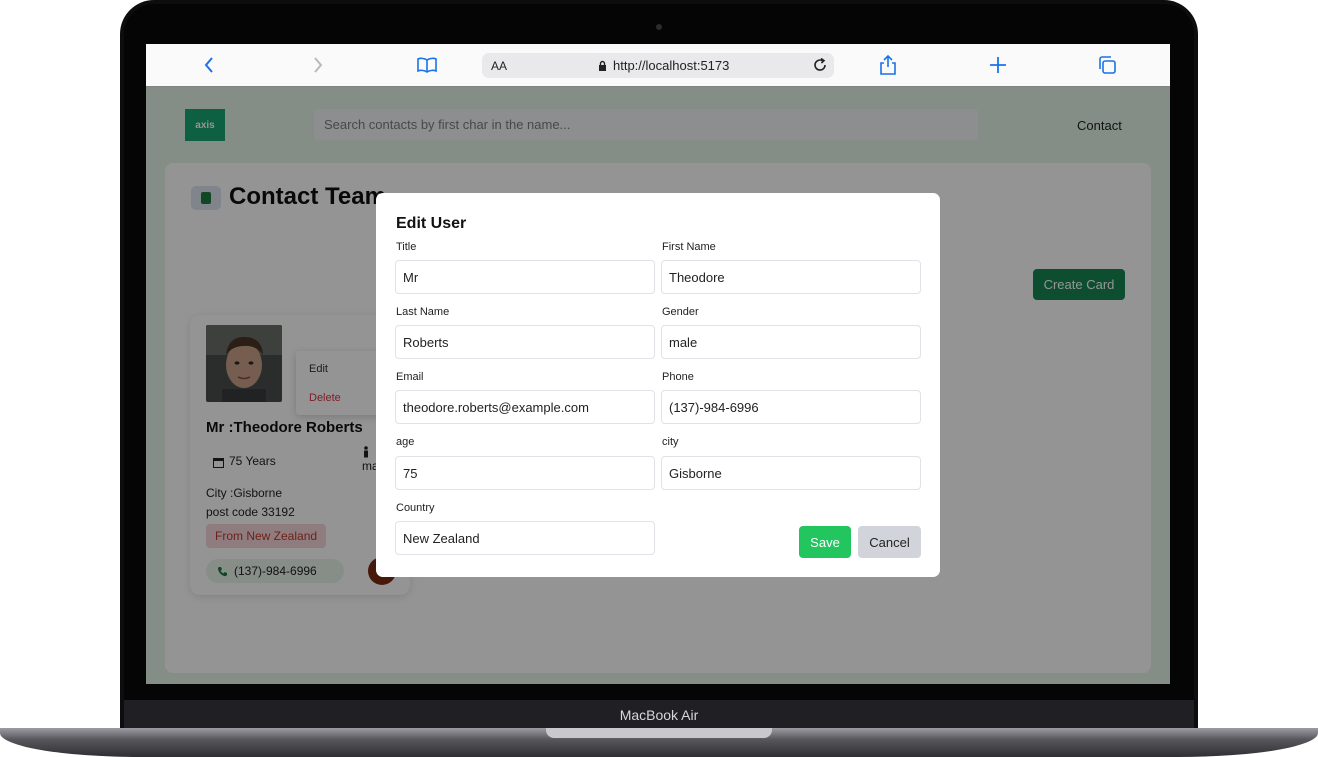 This screenshot has width=1318, height=757. I want to click on book-icon, so click(427, 65).